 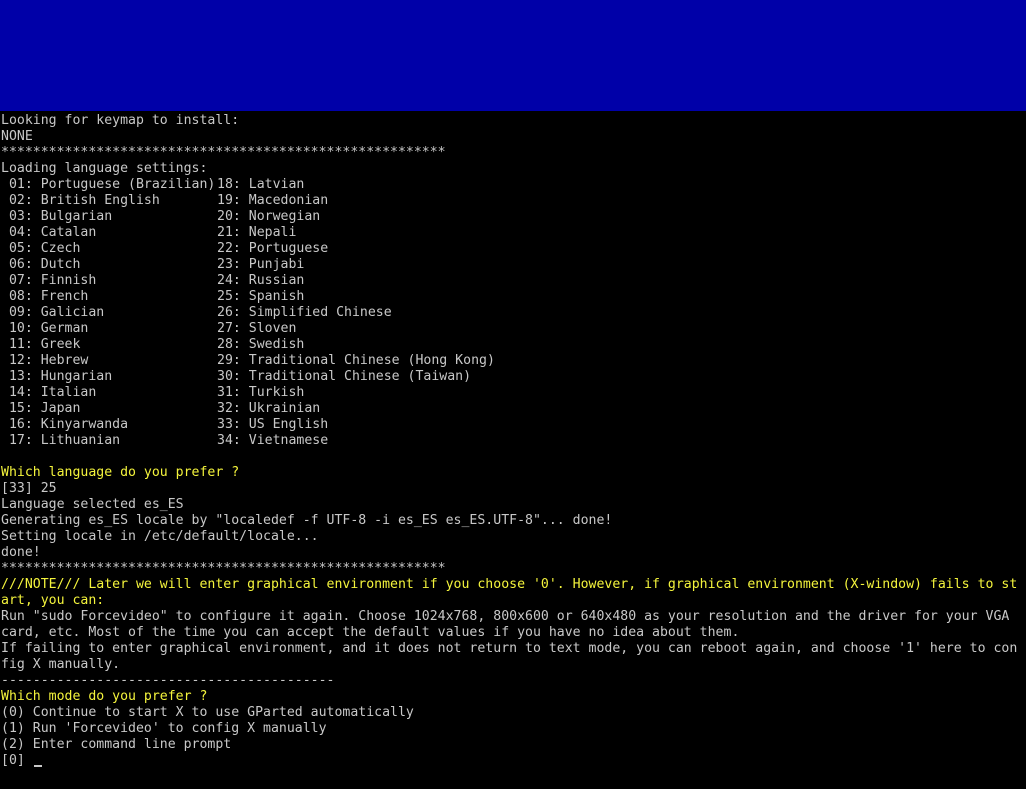 I want to click on language-item: 08: French, so click(x=45, y=296).